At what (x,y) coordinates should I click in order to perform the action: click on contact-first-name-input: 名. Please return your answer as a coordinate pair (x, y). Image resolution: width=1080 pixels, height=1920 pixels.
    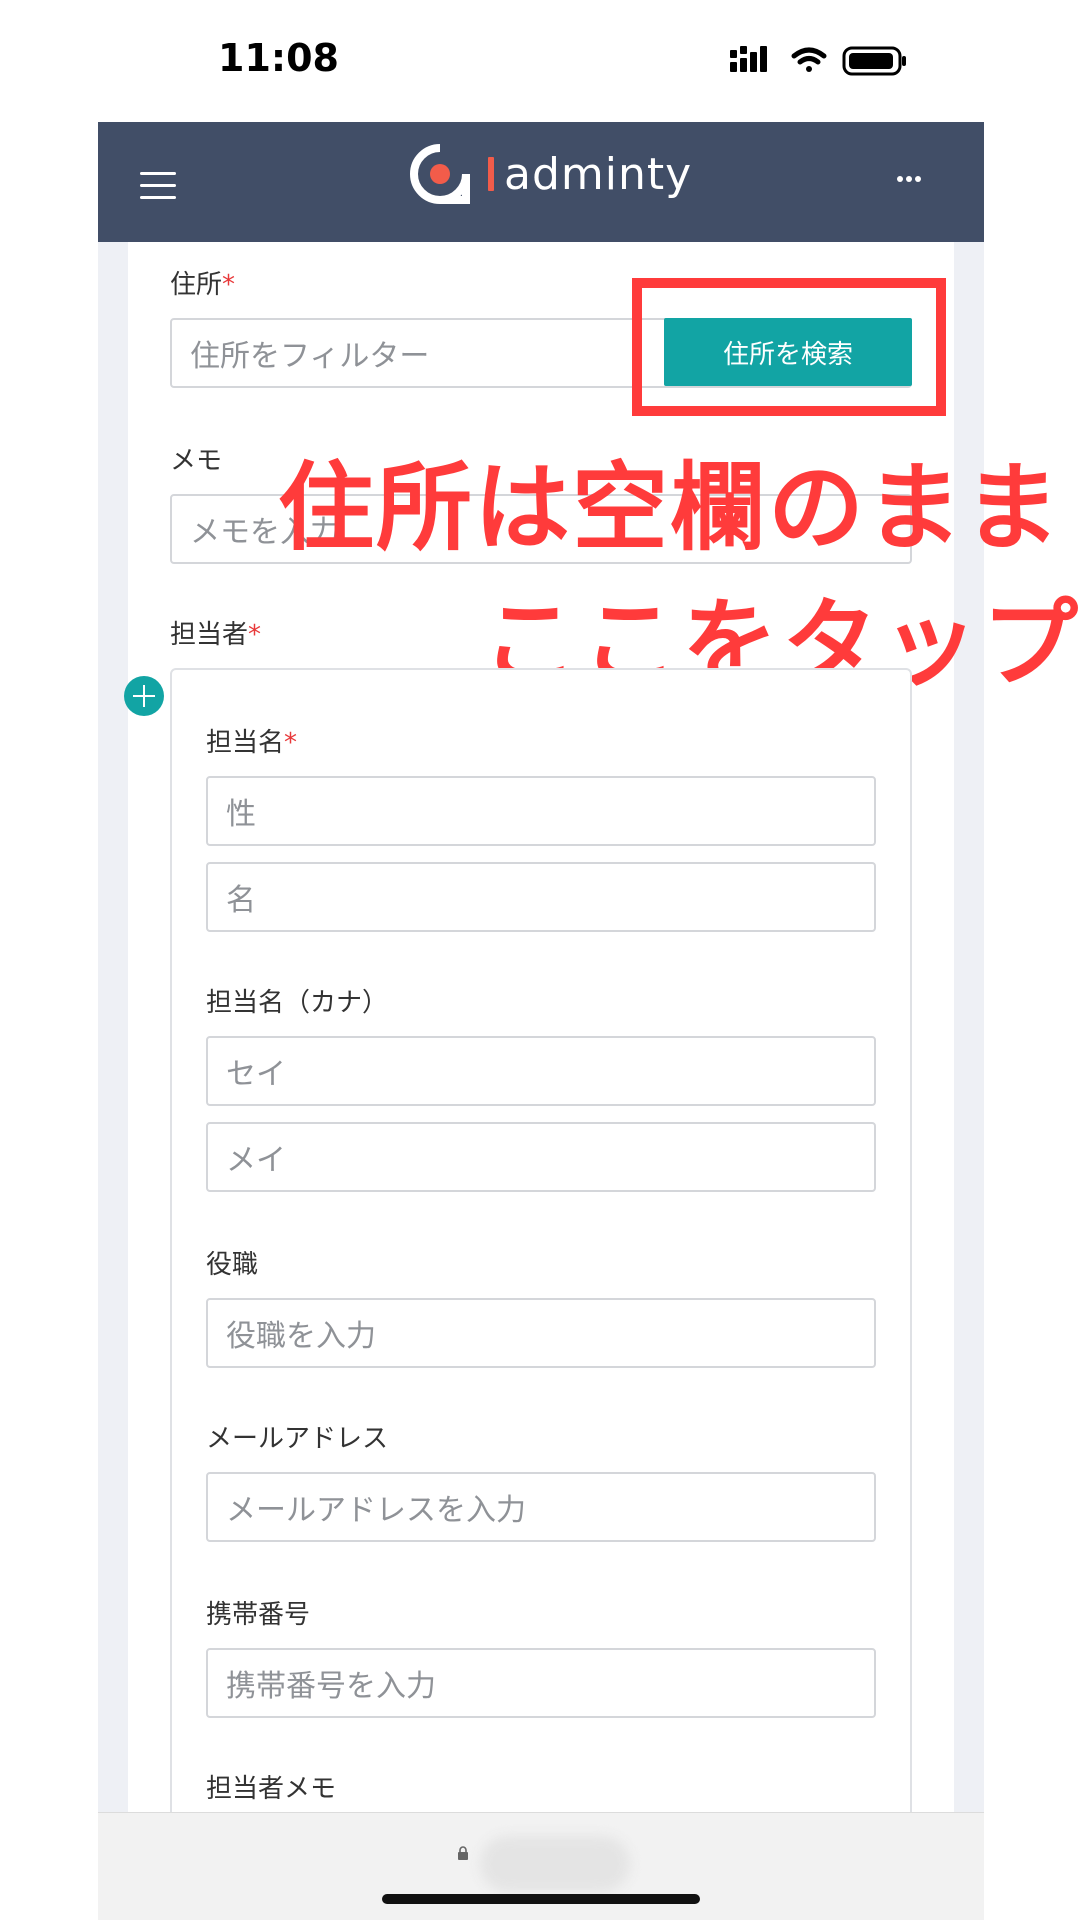
    Looking at the image, I should click on (541, 897).